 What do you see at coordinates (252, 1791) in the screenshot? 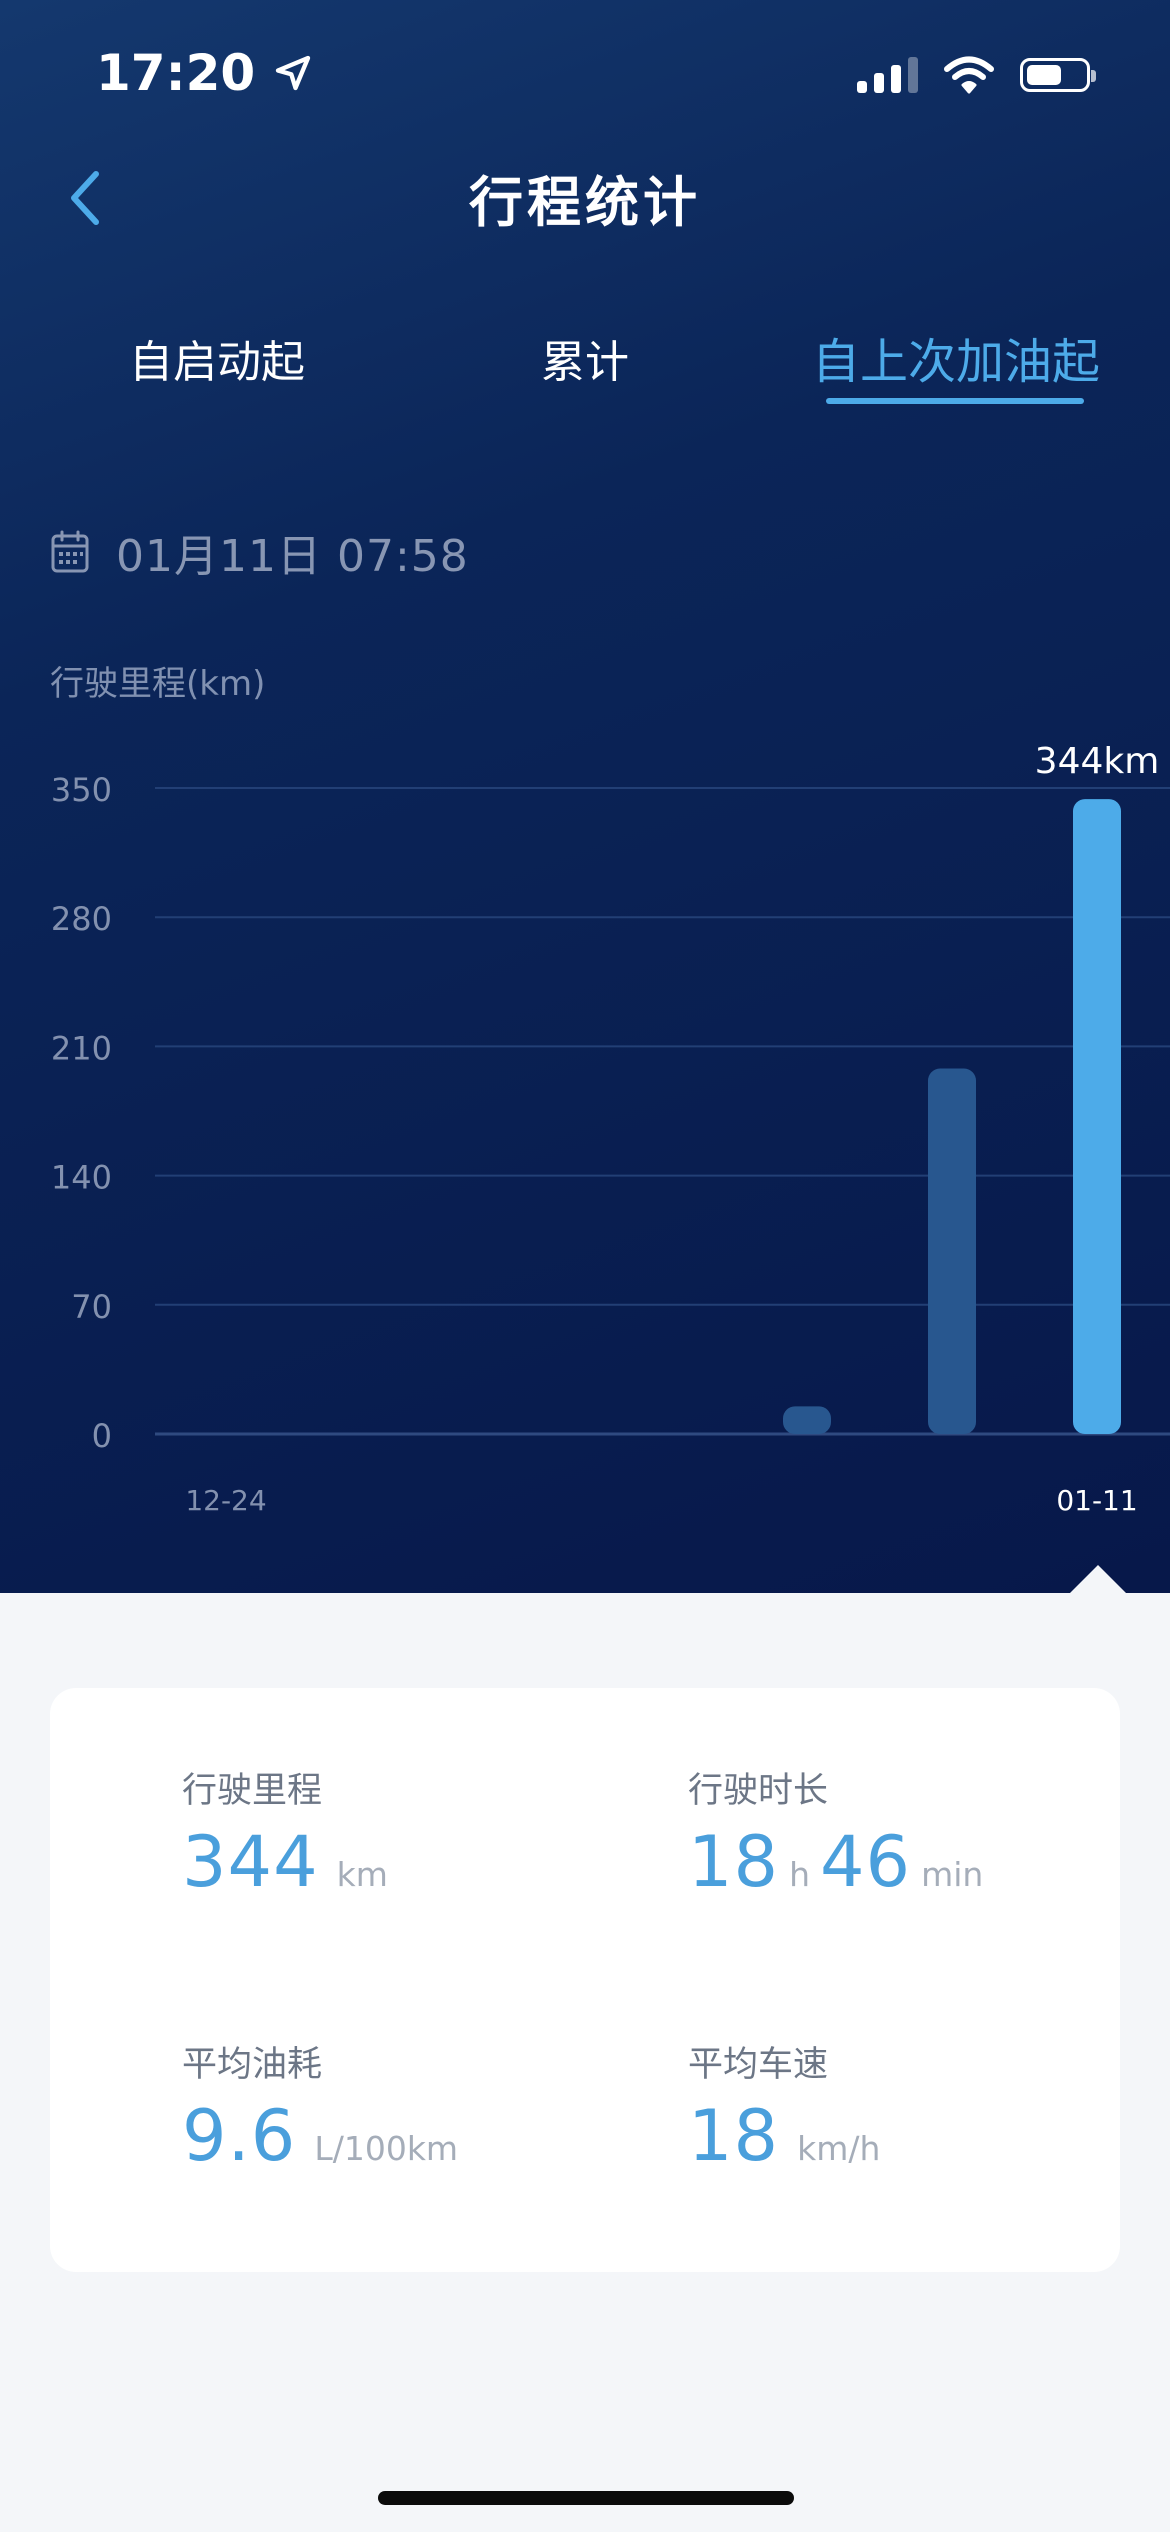
I see `stat-distance-label: 行驶里程` at bounding box center [252, 1791].